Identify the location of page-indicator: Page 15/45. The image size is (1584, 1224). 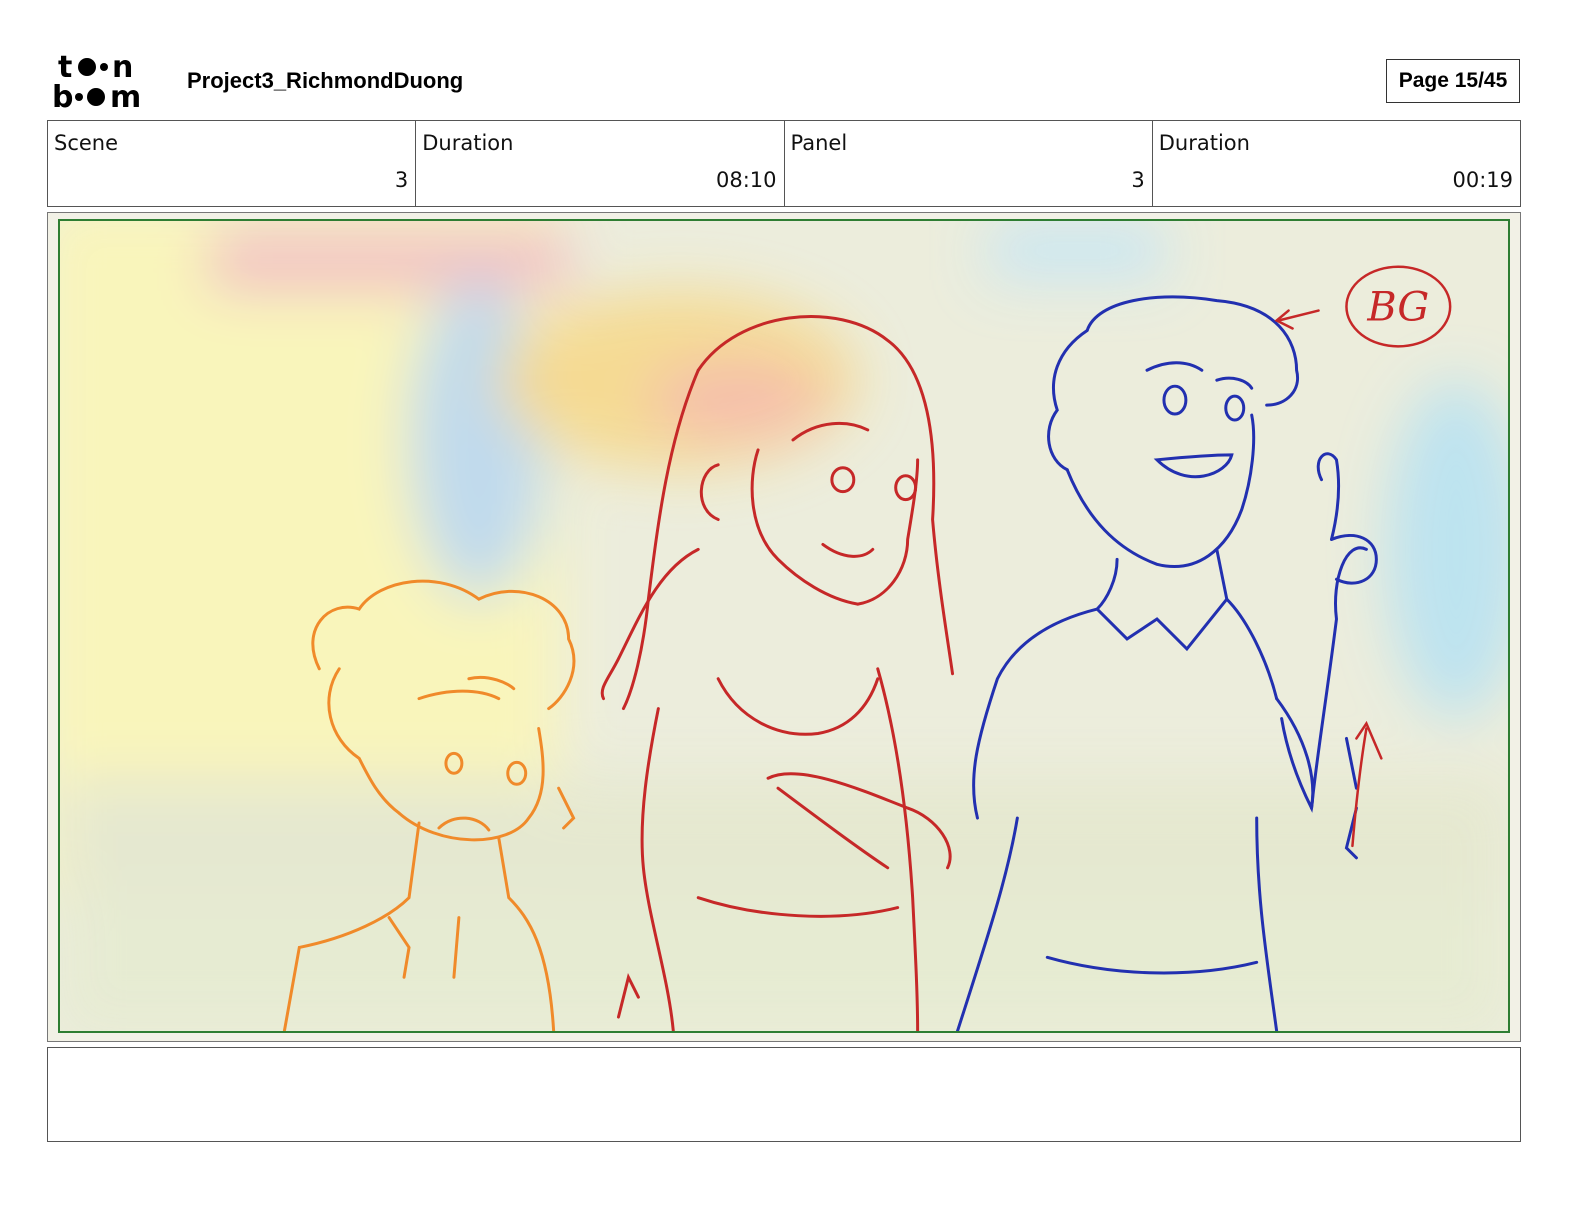
(1453, 81).